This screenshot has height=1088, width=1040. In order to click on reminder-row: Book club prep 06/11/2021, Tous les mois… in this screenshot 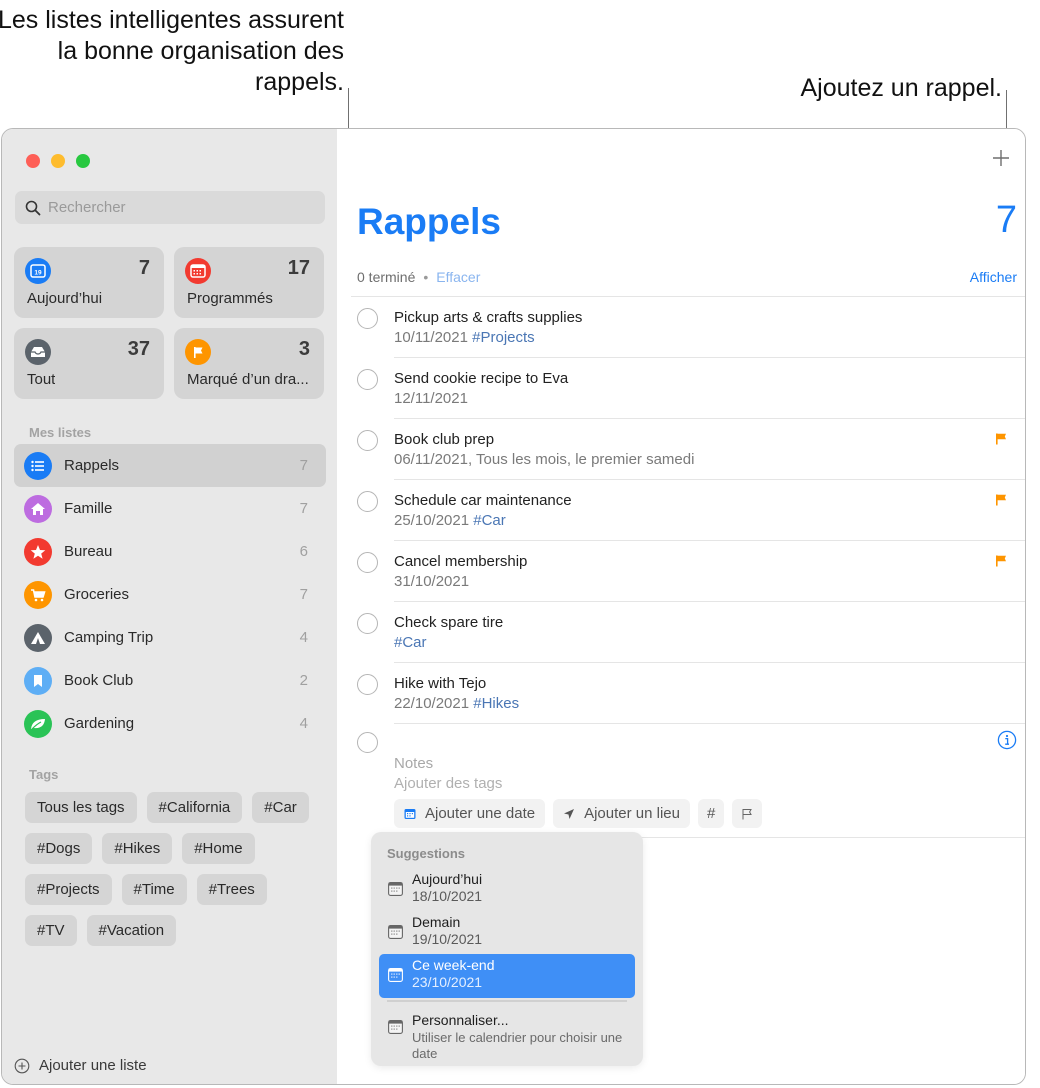, I will do `click(681, 449)`.